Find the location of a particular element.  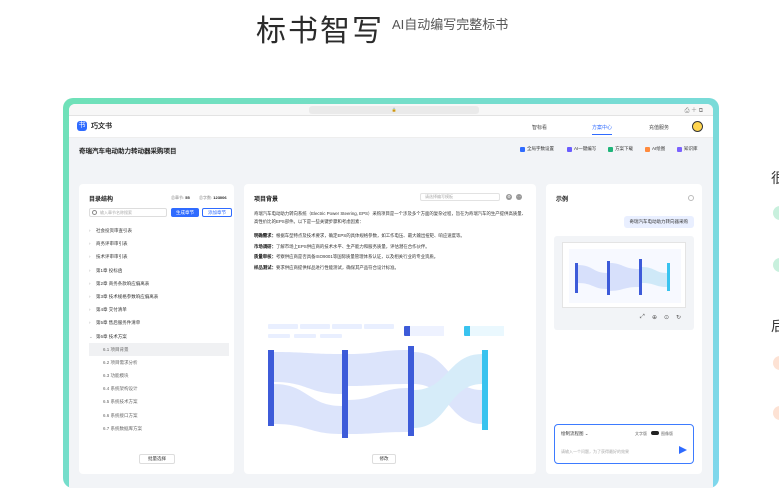

prompt-placeholder: 请输入一个问题，为了获得最好的效果 is located at coordinates (595, 451).